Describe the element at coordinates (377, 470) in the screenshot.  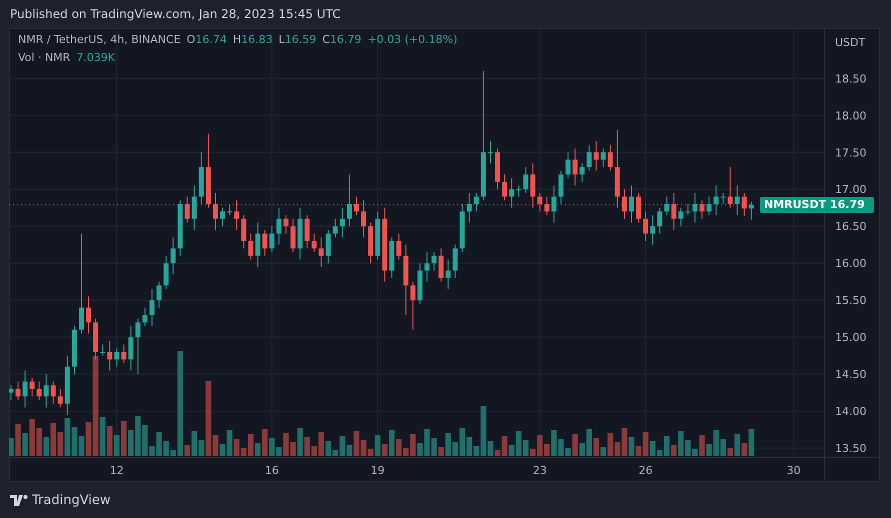
I see `date-tick: 19` at that location.